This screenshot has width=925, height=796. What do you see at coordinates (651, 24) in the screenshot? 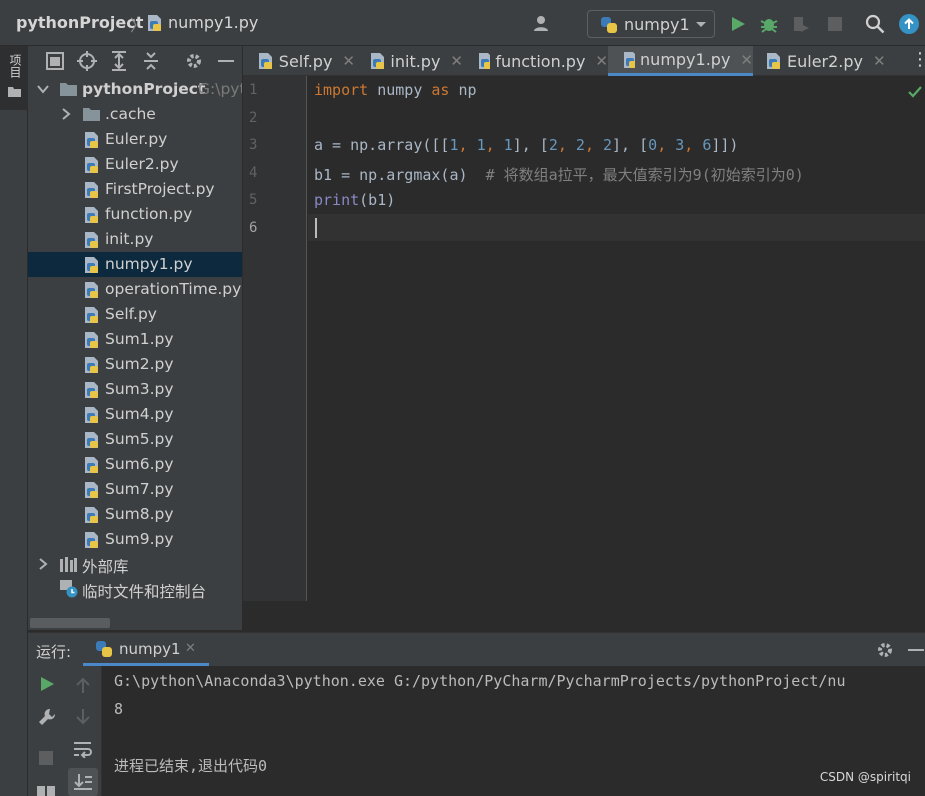
I see `run-configuration-selector: numpy1` at bounding box center [651, 24].